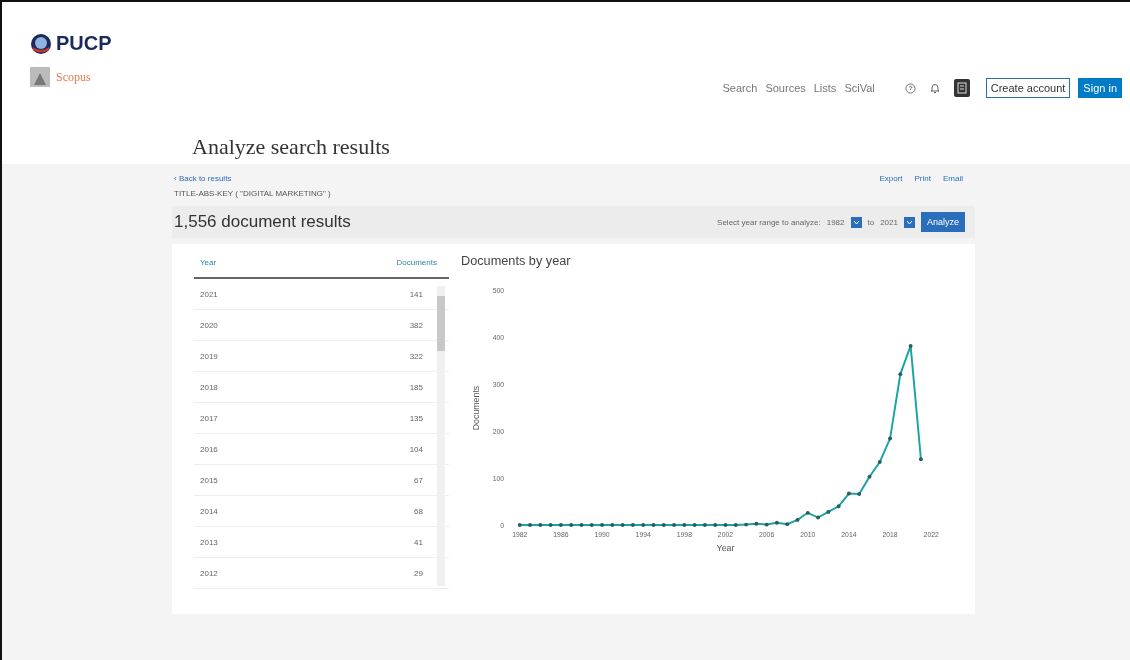 The width and height of the screenshot is (1130, 660). I want to click on action-link: Email, so click(953, 178).